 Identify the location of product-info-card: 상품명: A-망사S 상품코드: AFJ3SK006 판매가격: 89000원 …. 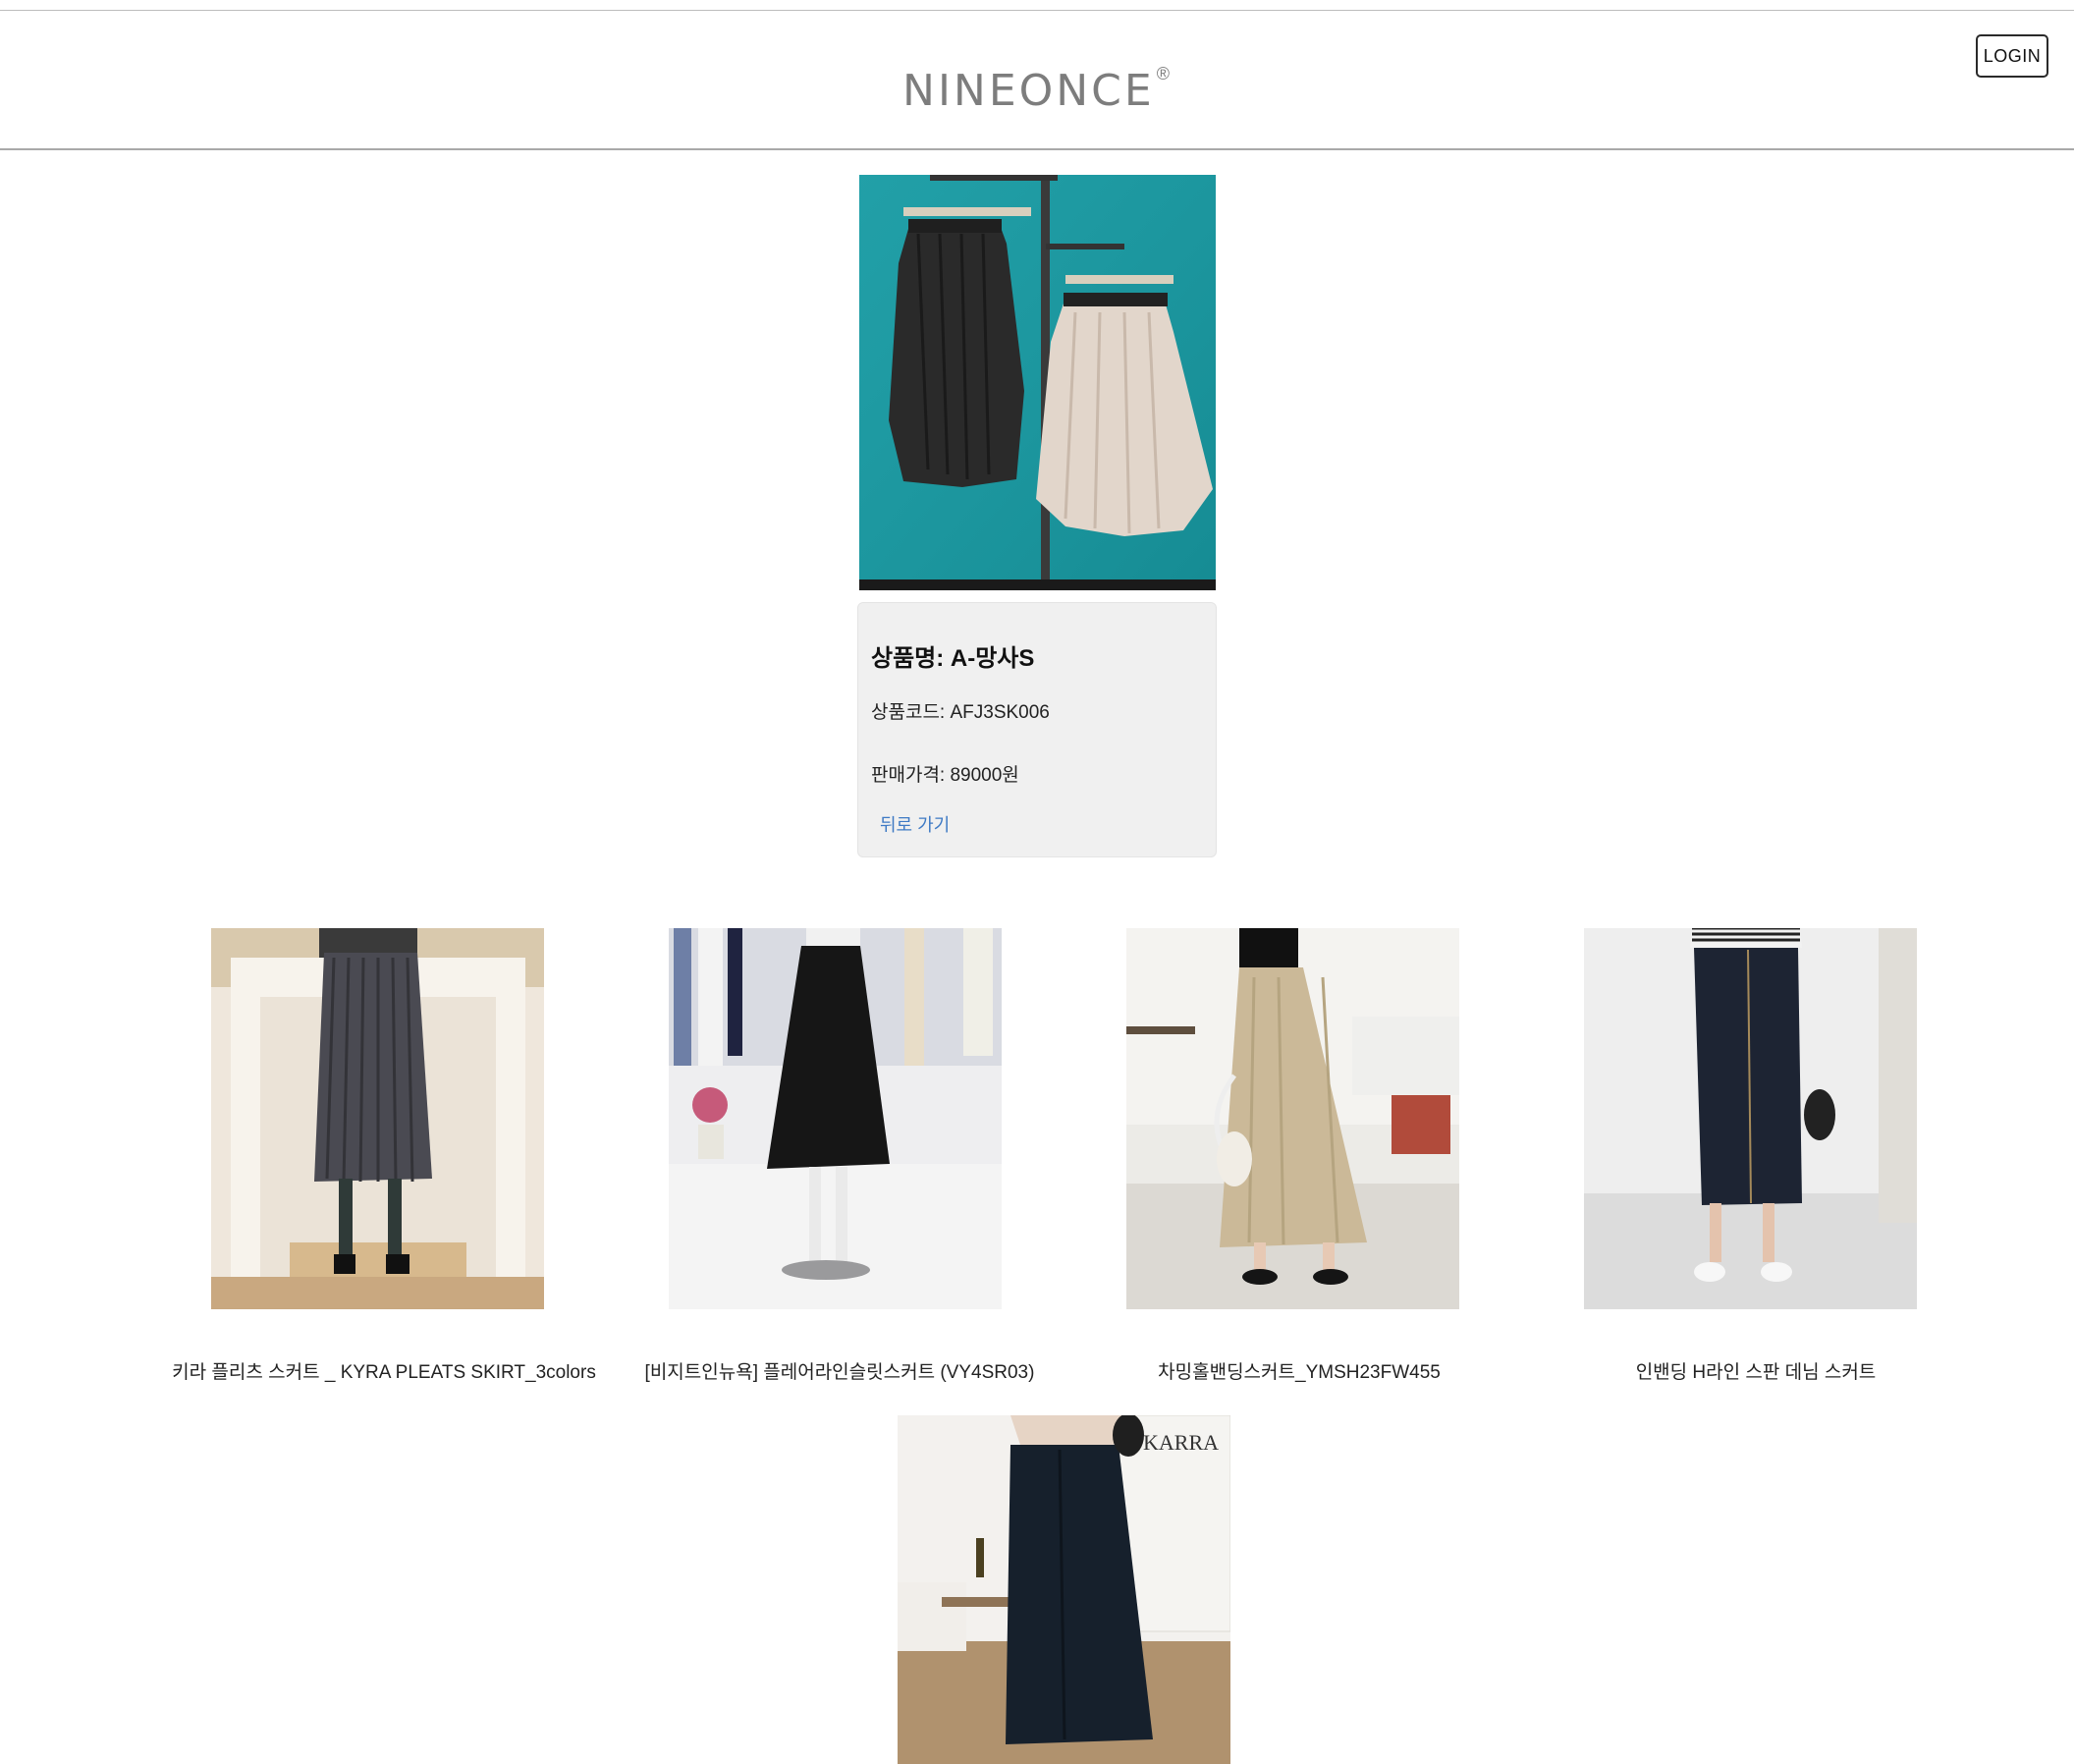
(1037, 729).